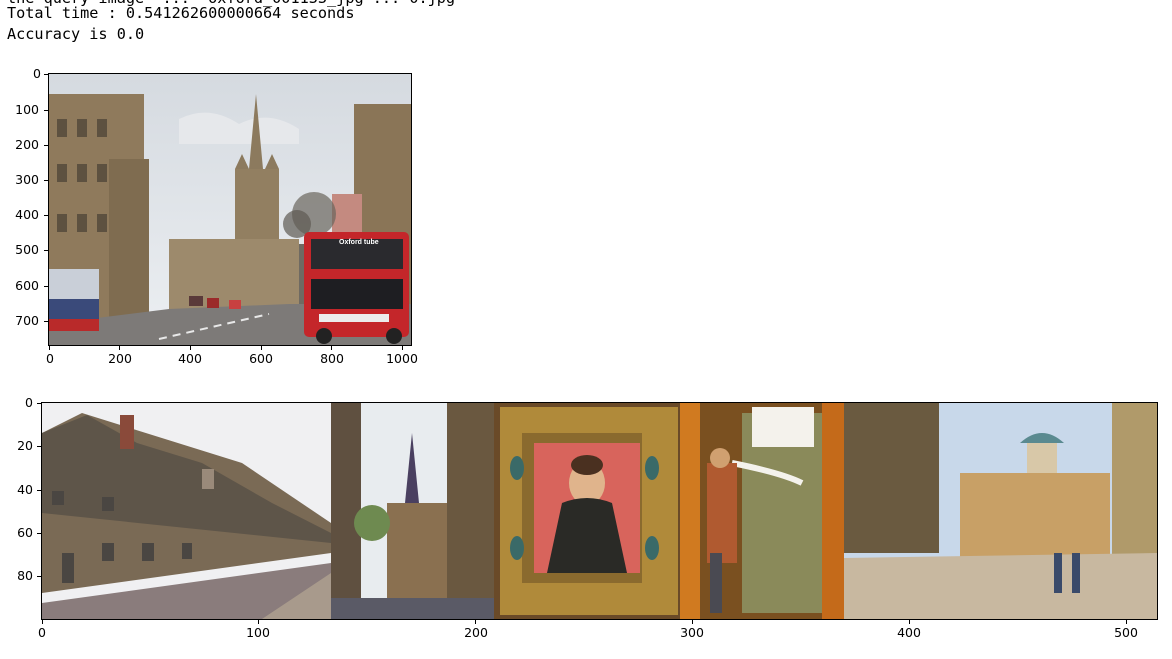 The image size is (1172, 659). What do you see at coordinates (25, 445) in the screenshot?
I see `y-tick-label: 20` at bounding box center [25, 445].